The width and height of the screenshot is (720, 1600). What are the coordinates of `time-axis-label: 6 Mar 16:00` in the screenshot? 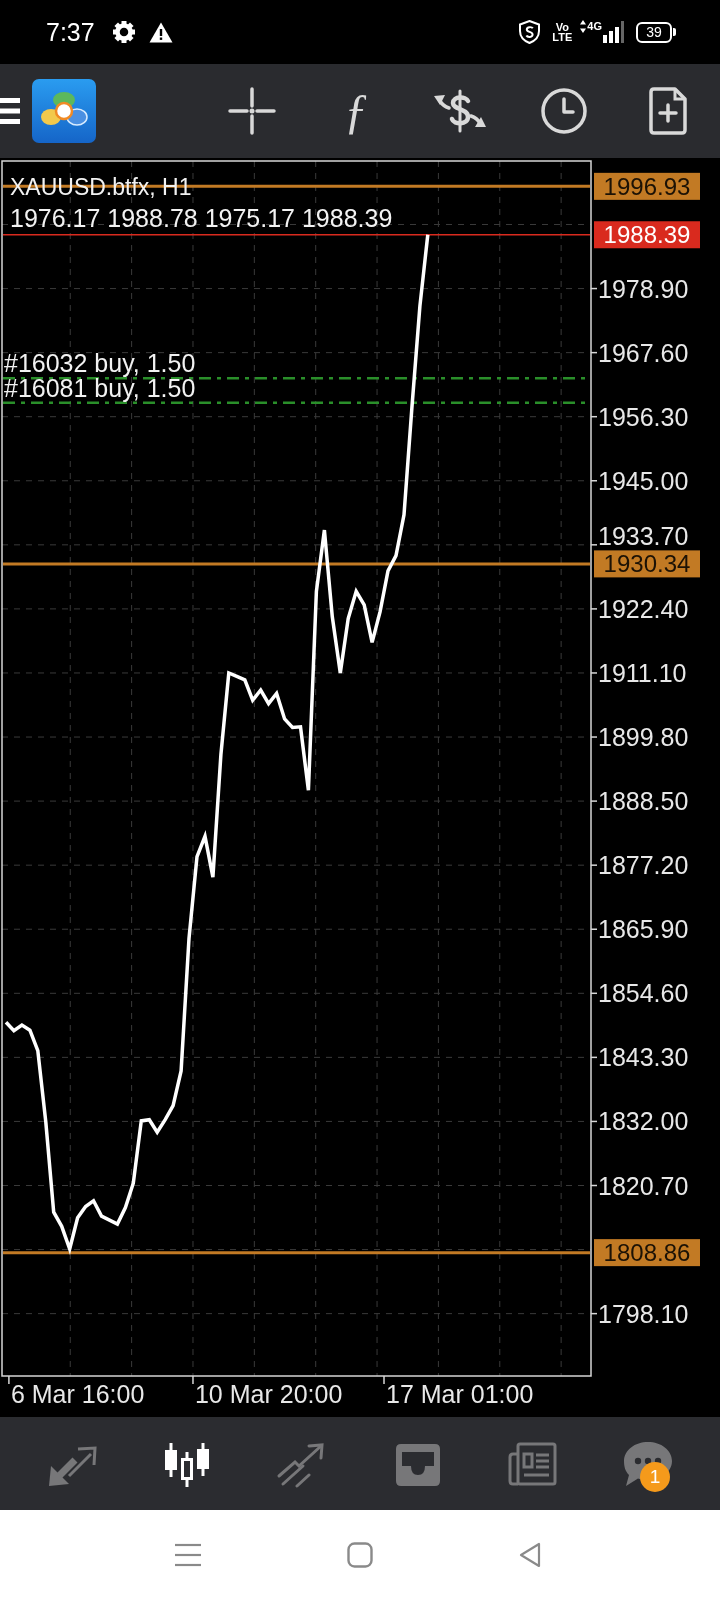 It's located at (77, 1394).